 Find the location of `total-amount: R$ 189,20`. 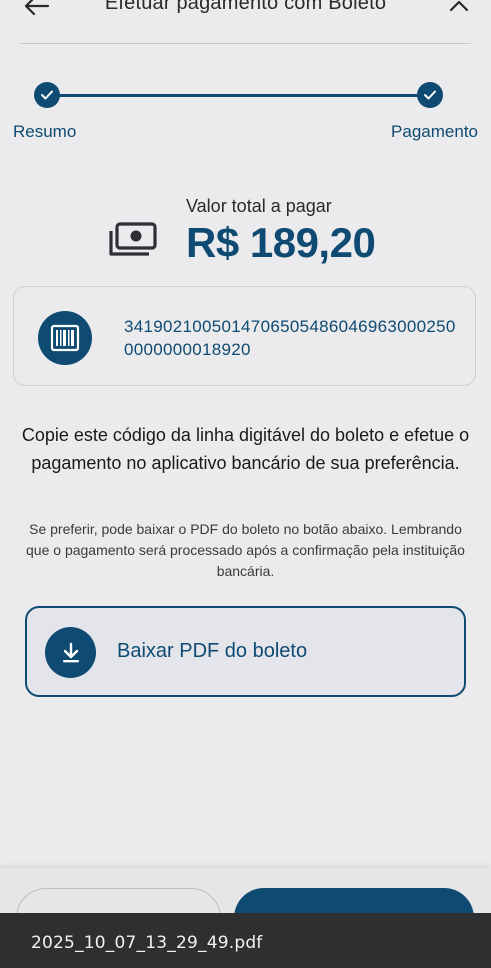

total-amount: R$ 189,20 is located at coordinates (281, 242).